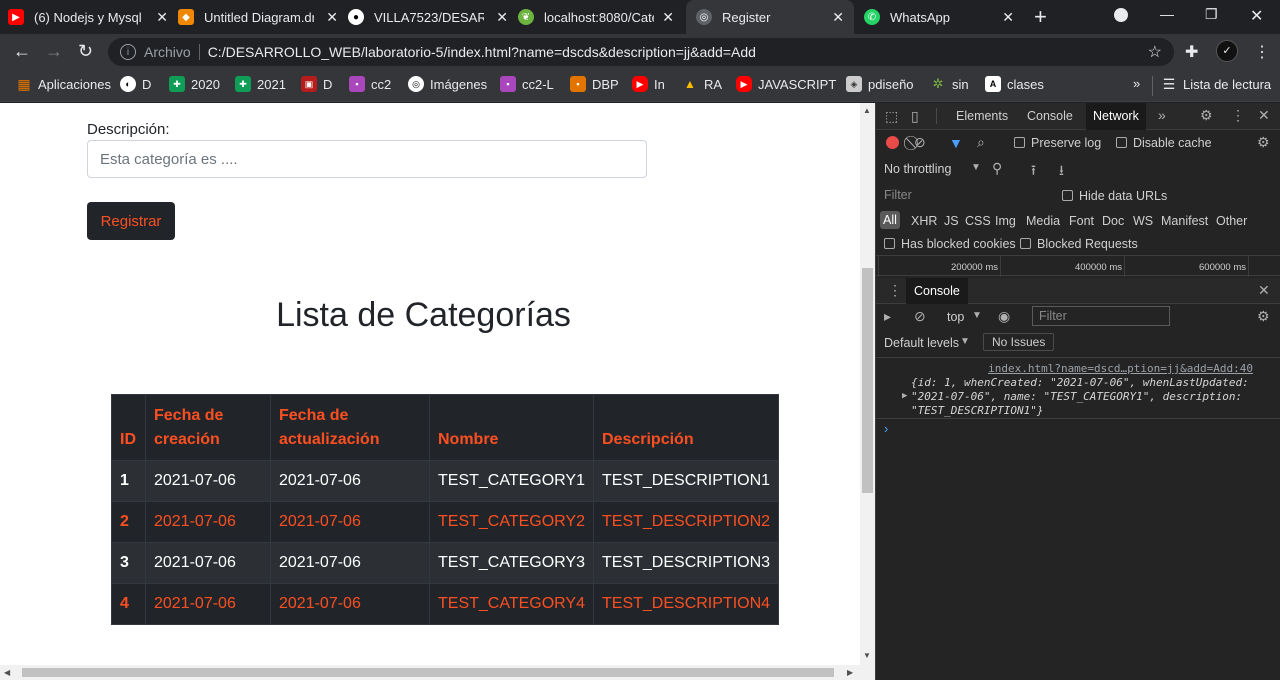 This screenshot has height=680, width=1280. I want to click on network-conditions-icon: ⚲, so click(997, 168).